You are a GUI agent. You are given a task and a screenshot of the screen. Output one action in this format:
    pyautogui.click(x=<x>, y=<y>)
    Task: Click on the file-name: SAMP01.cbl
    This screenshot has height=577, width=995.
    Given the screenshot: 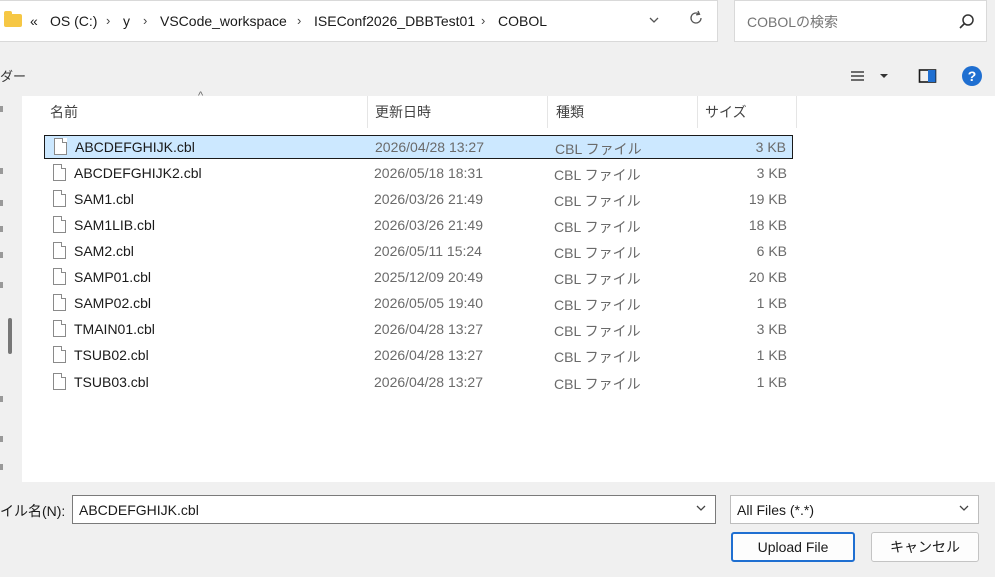 What is the action you would take?
    pyautogui.click(x=113, y=277)
    